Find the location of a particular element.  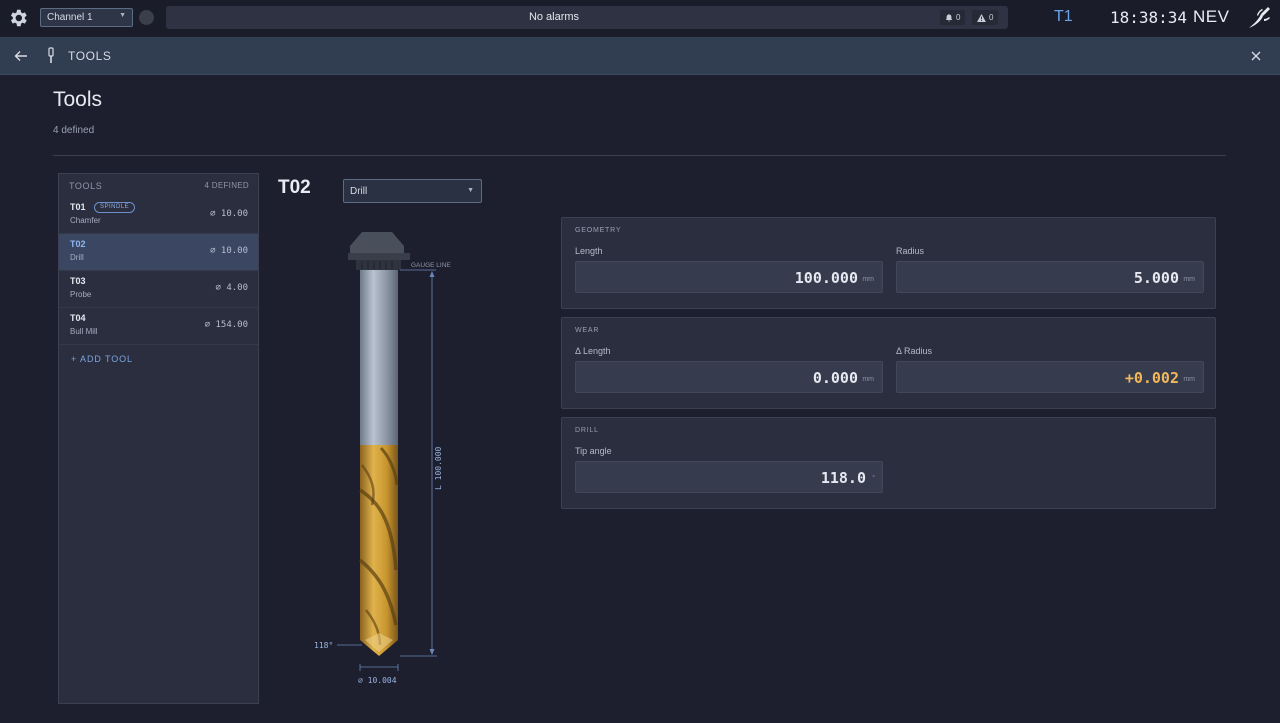

radius-unit: mm is located at coordinates (1189, 279).